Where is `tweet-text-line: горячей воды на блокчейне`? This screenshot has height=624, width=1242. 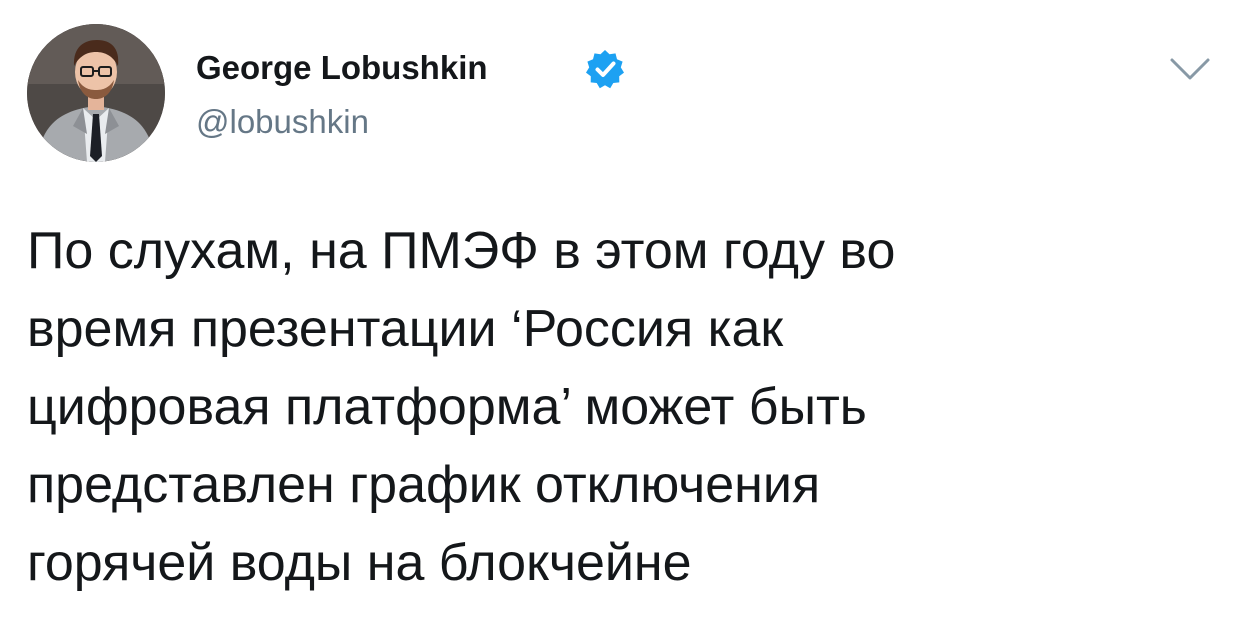 tweet-text-line: горячей воды на блокчейне is located at coordinates (359, 563).